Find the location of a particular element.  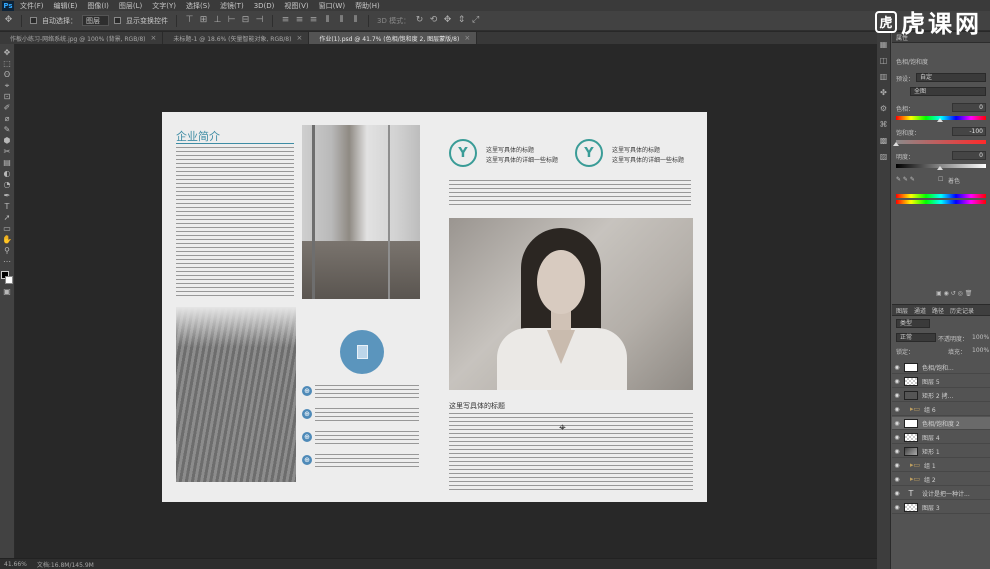

history-brush-tool-icon: ✂ is located at coordinates (7, 151).